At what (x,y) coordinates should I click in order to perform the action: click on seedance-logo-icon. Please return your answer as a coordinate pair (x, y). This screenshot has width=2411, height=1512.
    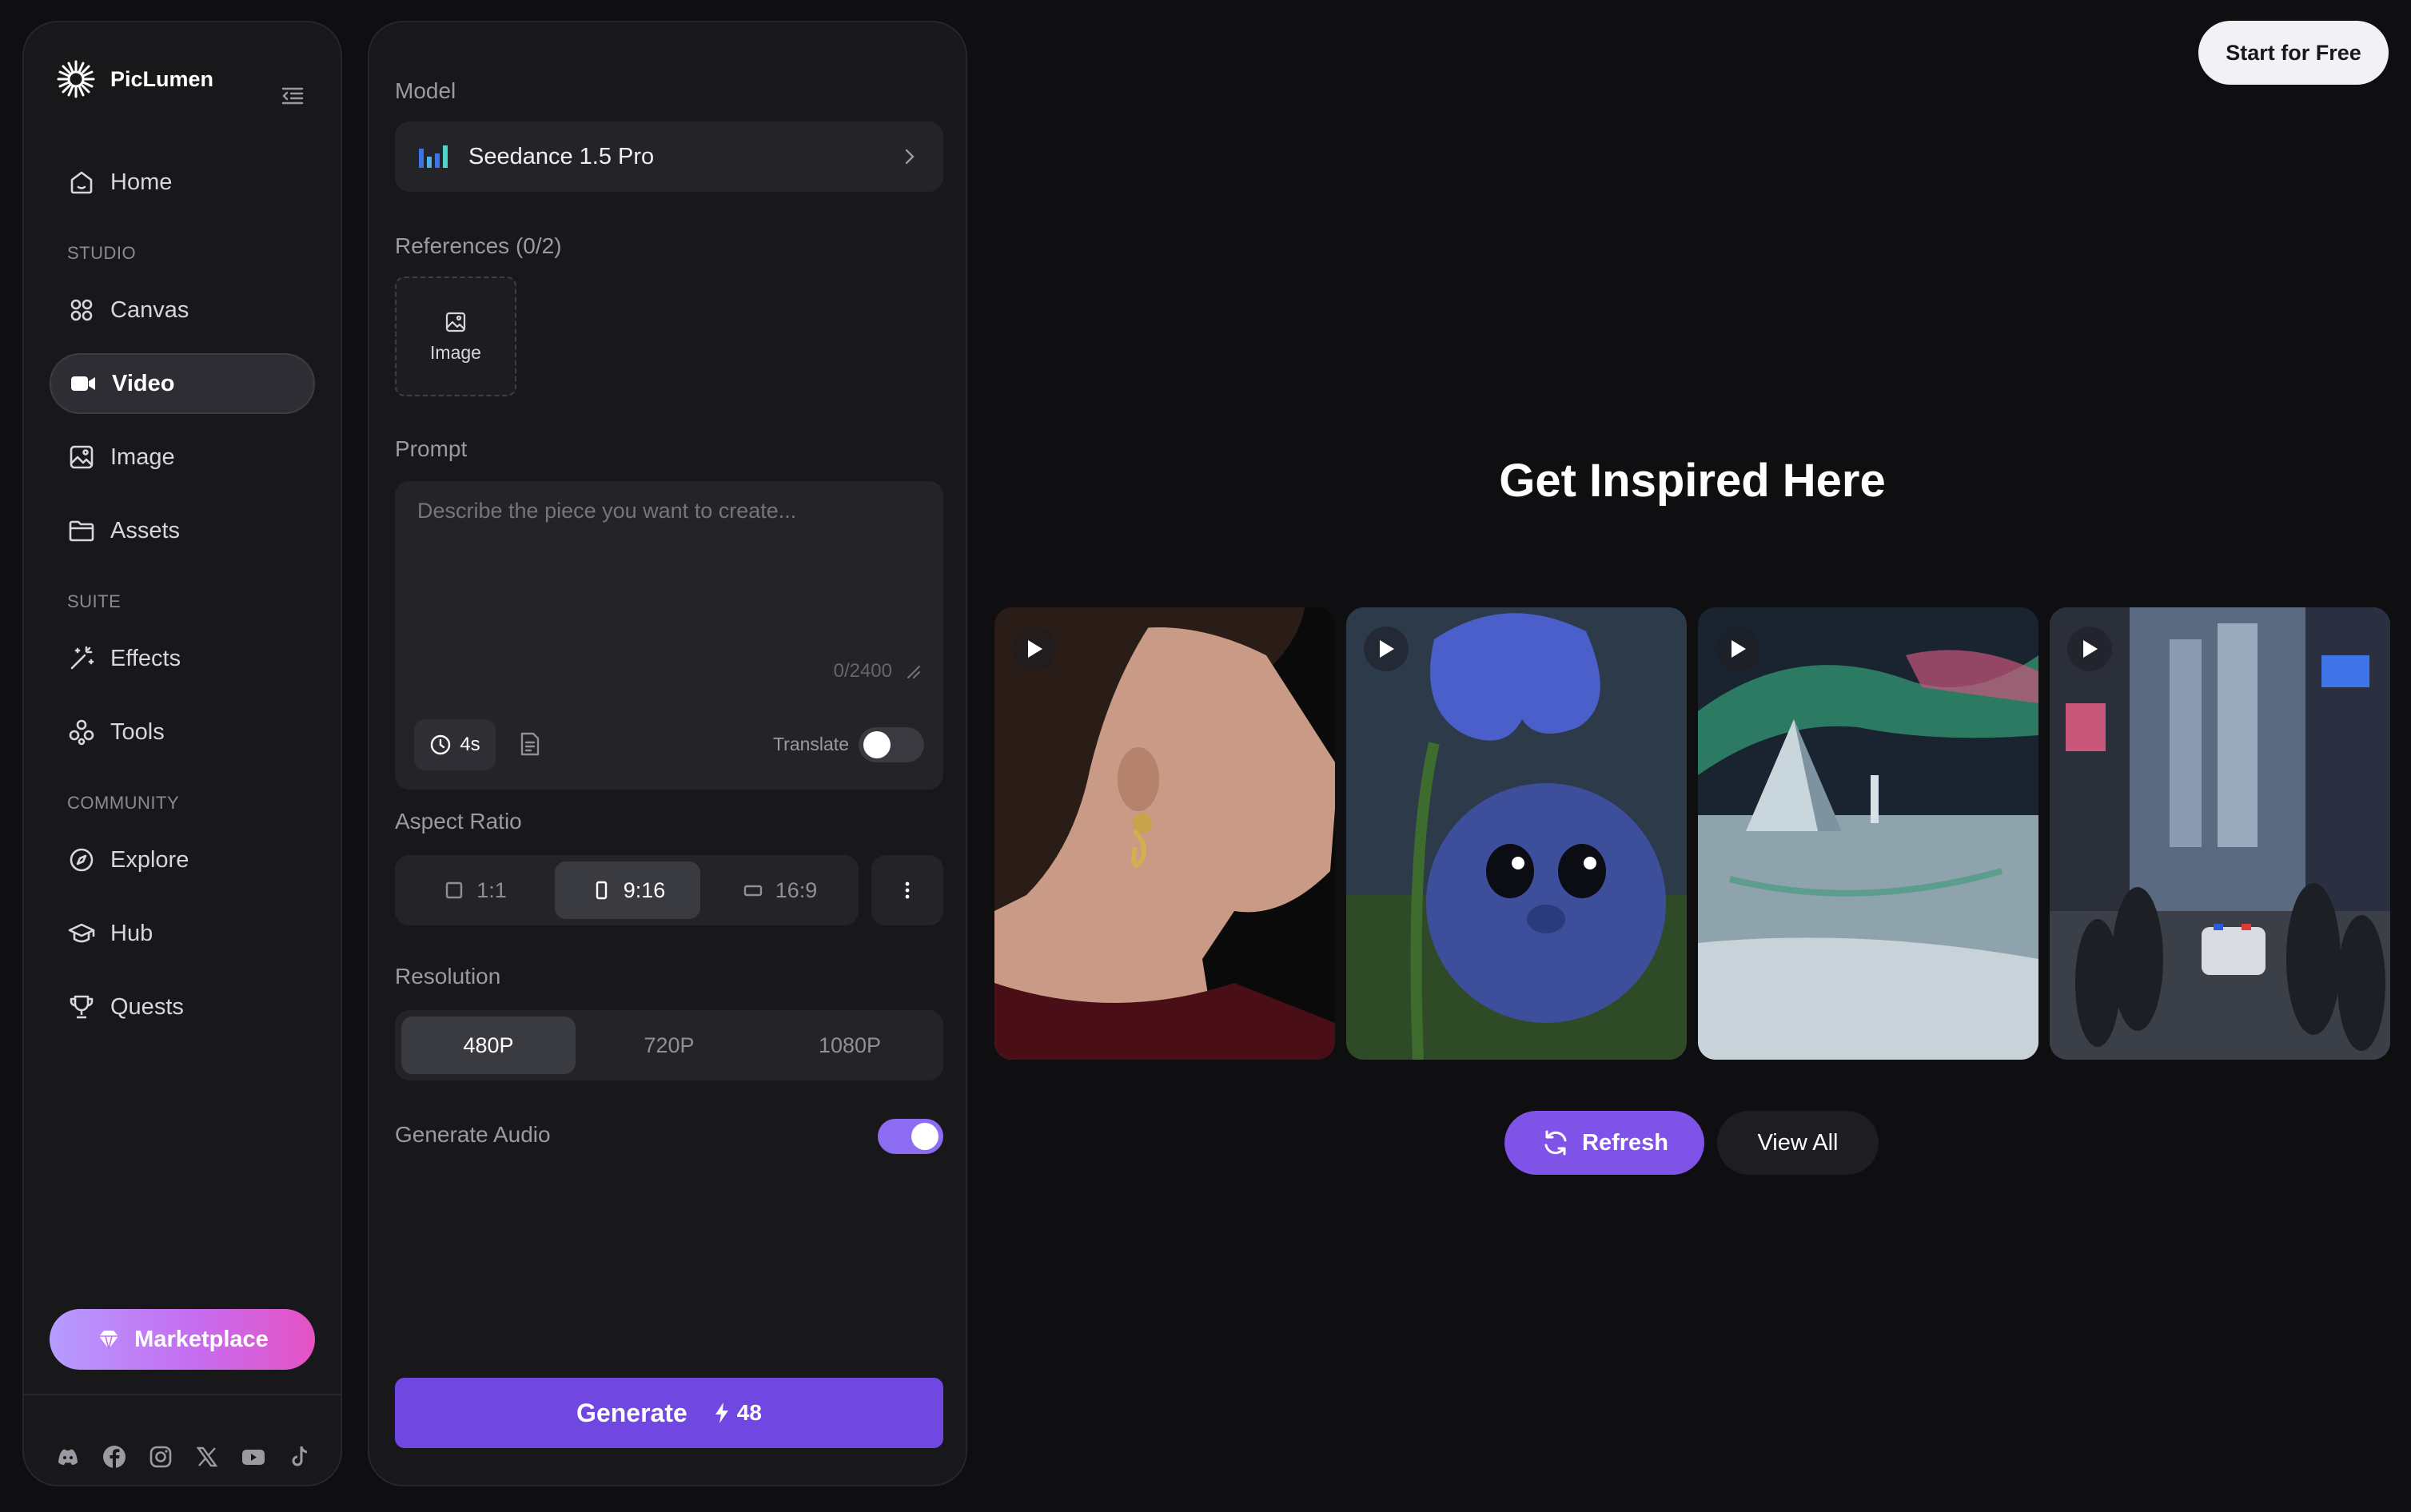
    Looking at the image, I should click on (433, 156).